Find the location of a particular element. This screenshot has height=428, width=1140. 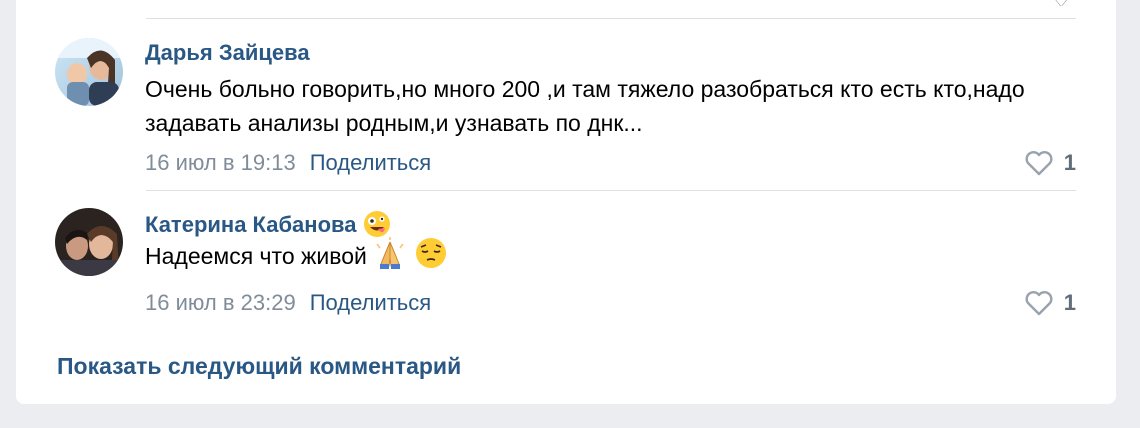

folded-hands-emoji-icon is located at coordinates (390, 257).